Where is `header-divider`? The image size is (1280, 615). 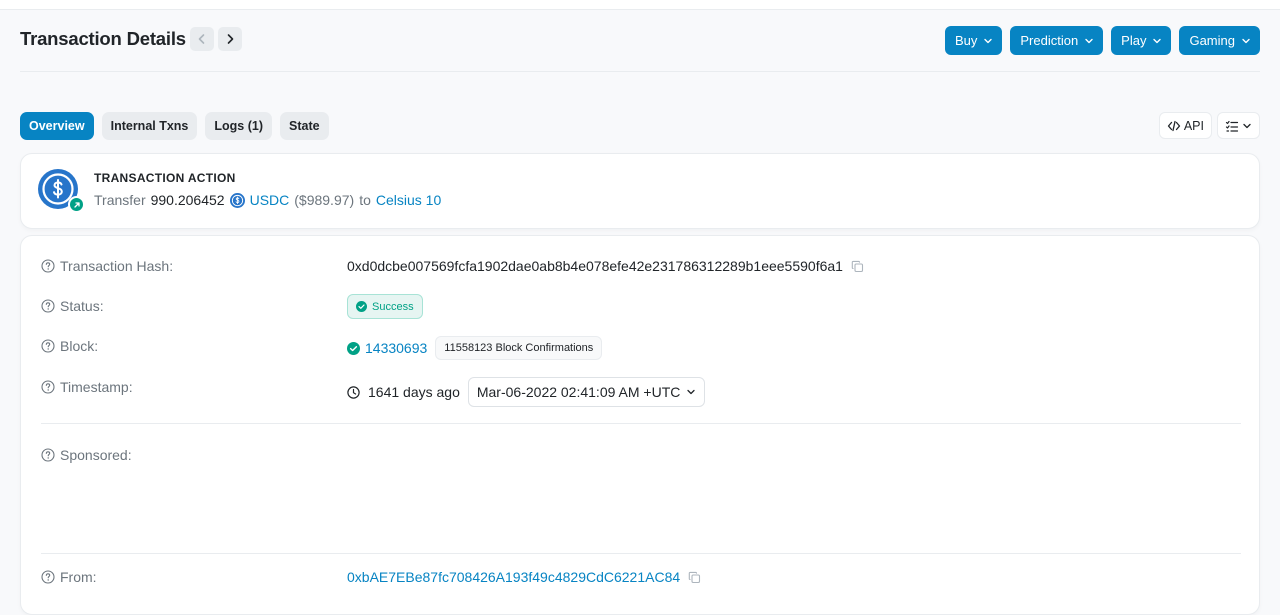
header-divider is located at coordinates (640, 71).